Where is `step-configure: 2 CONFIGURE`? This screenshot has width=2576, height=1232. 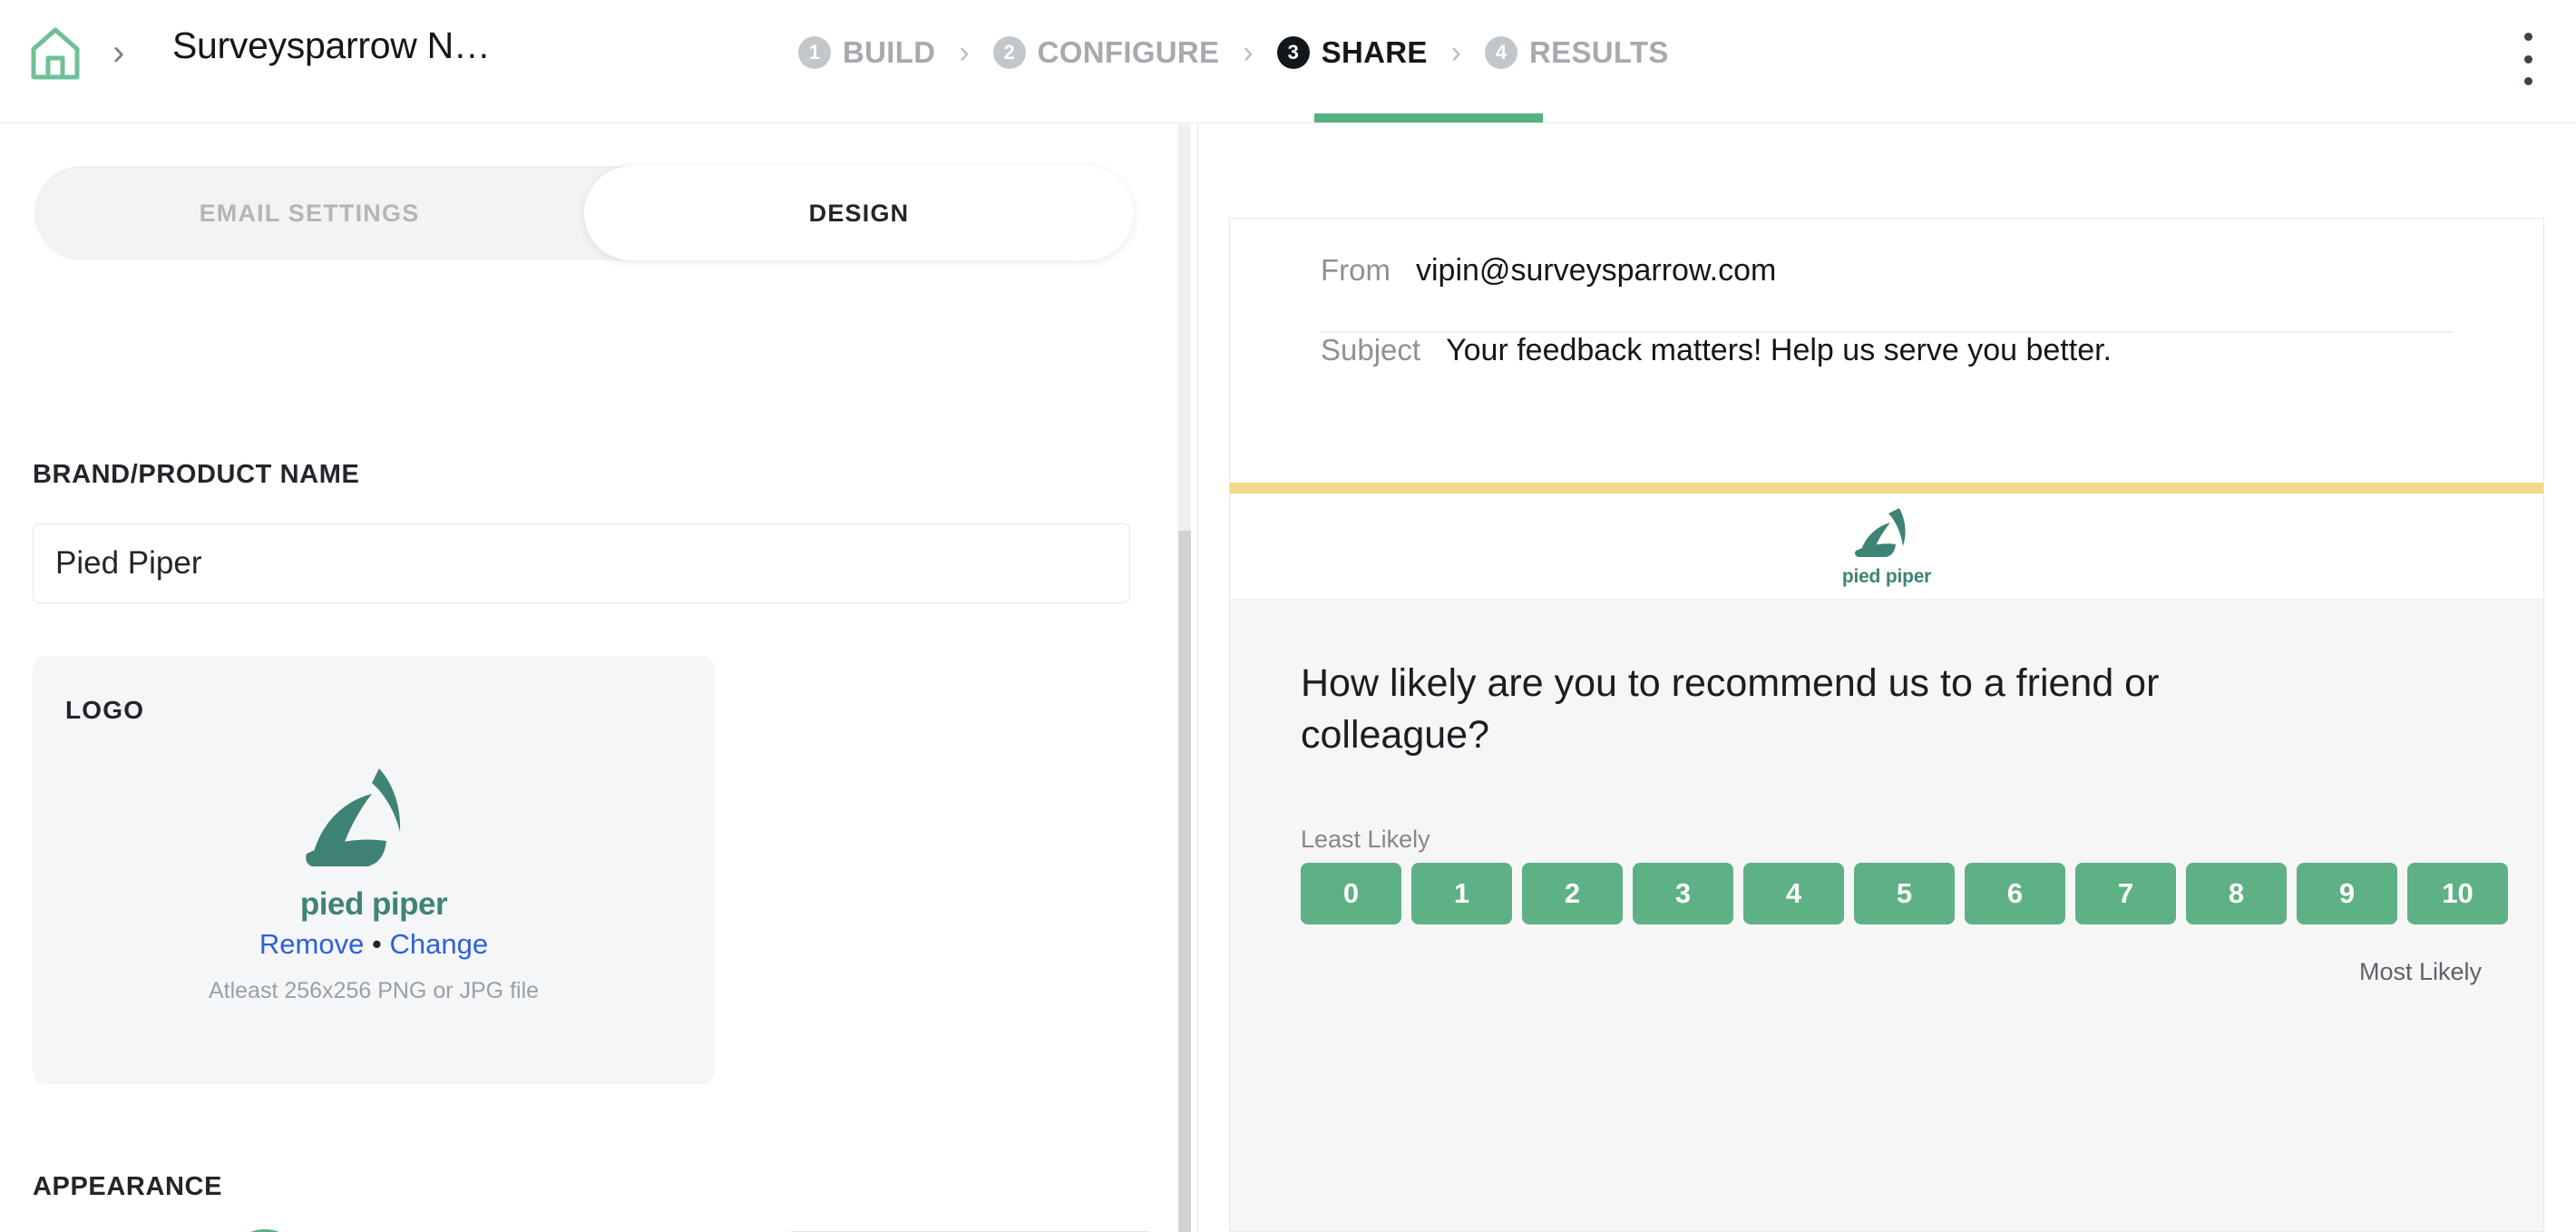
step-configure: 2 CONFIGURE is located at coordinates (1106, 52).